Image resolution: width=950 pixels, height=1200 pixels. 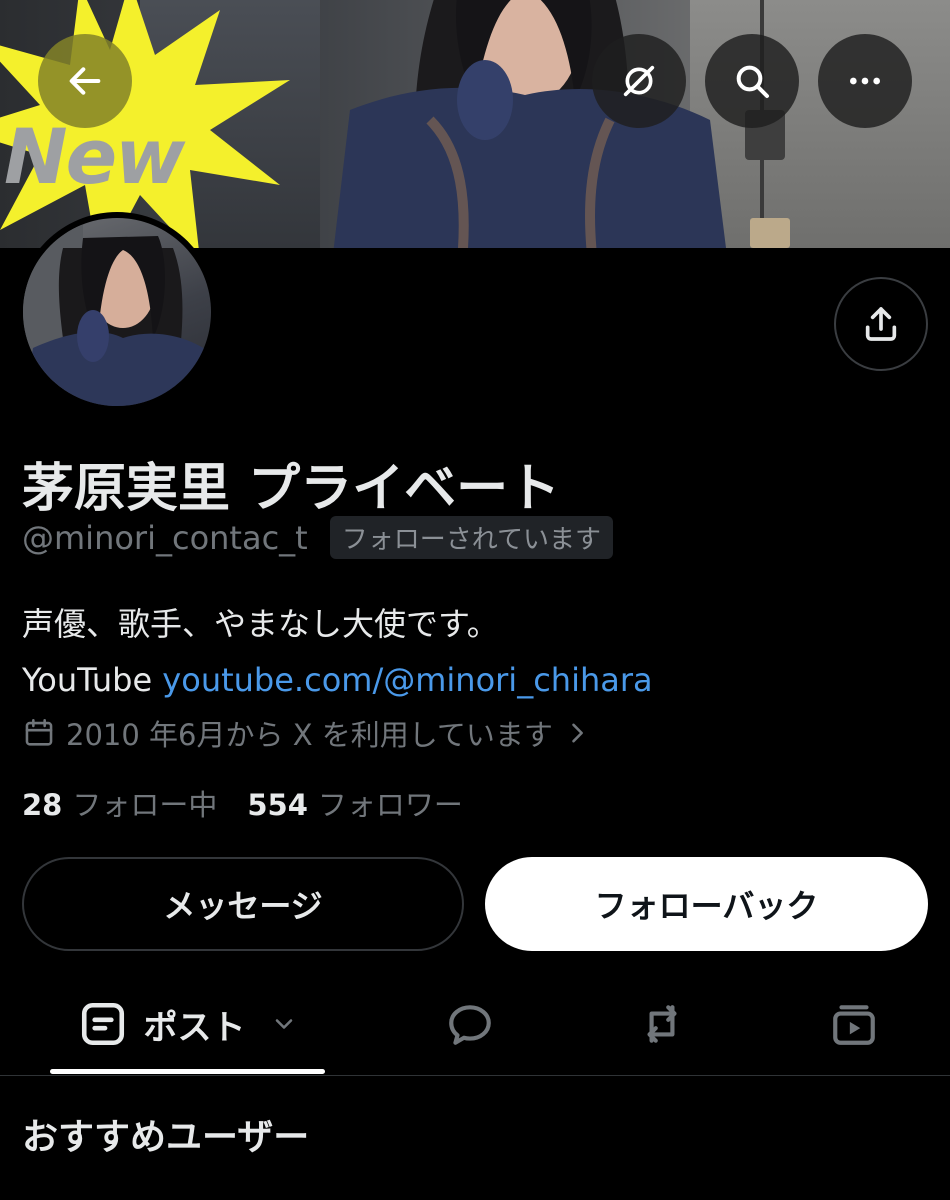 I want to click on share-icon, so click(x=881, y=324).